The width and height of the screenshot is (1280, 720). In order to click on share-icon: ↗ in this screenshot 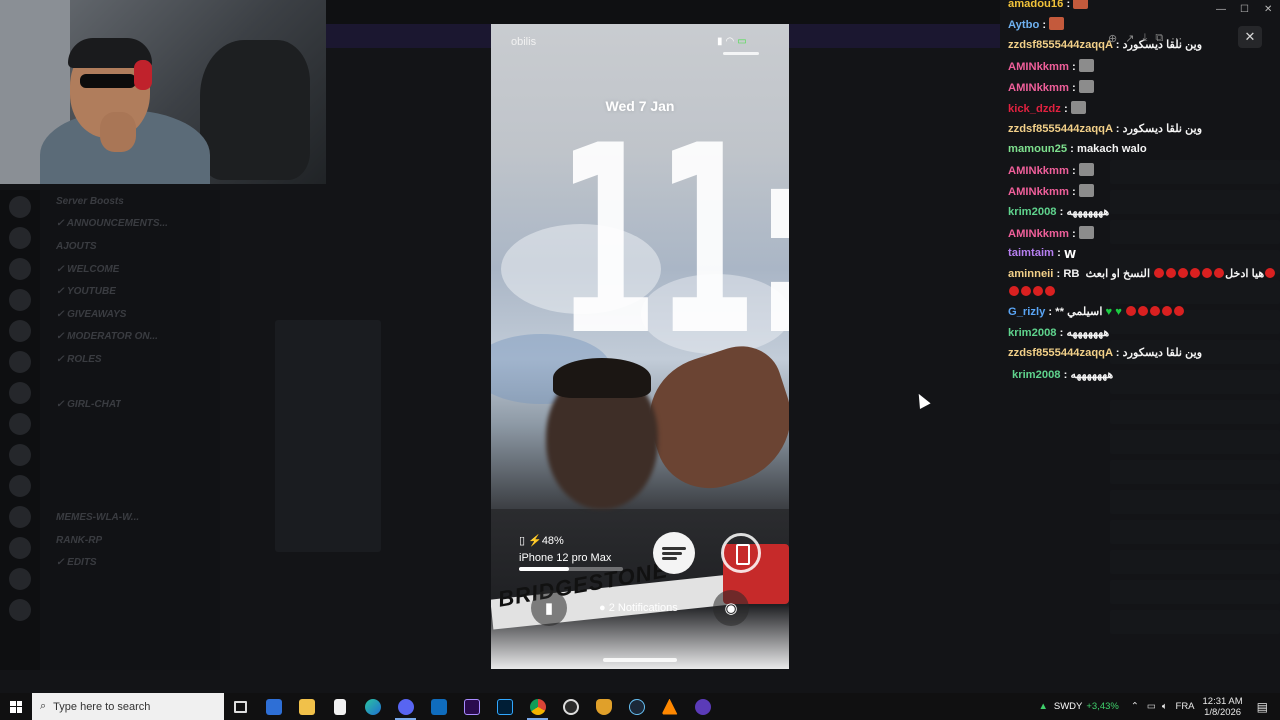, I will do `click(1129, 38)`.